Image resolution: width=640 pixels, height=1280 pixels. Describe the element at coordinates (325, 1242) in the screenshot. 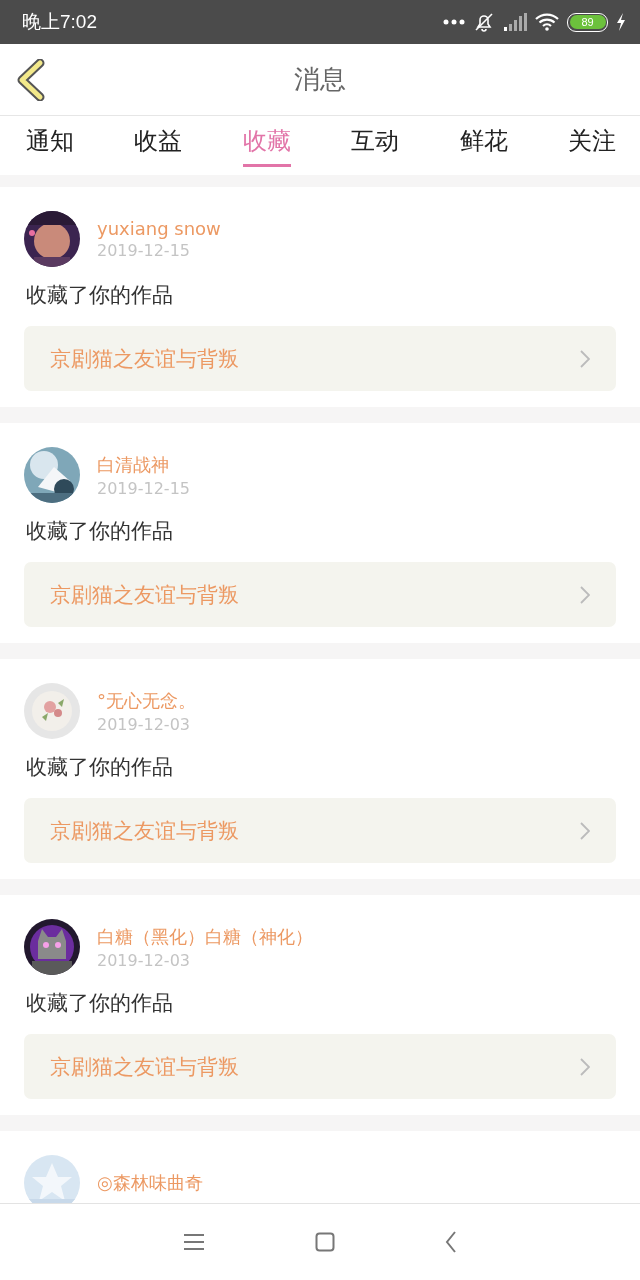

I see `home-icon` at that location.